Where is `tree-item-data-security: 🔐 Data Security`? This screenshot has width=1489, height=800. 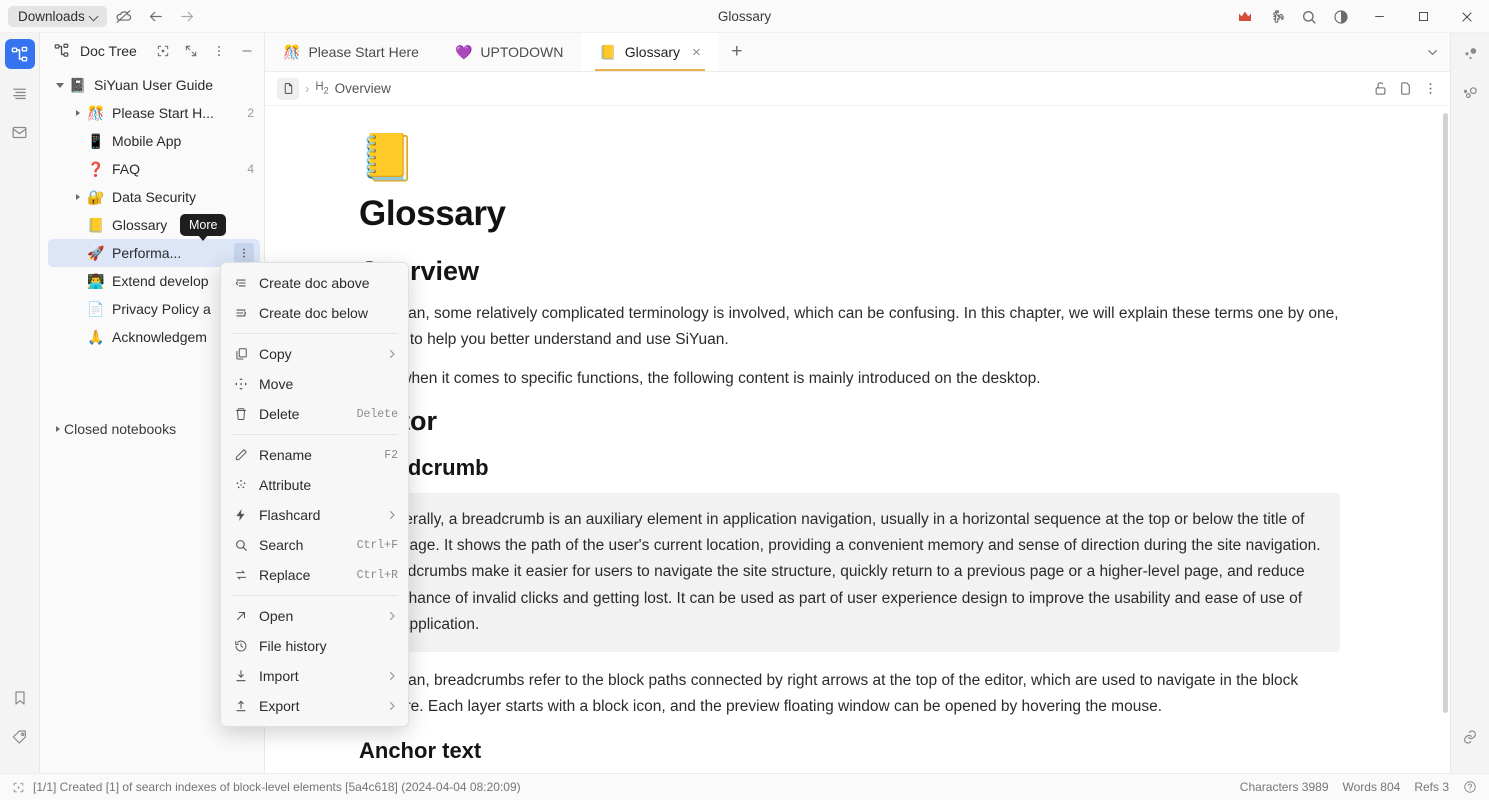
tree-item-data-security: 🔐 Data Security is located at coordinates (154, 197).